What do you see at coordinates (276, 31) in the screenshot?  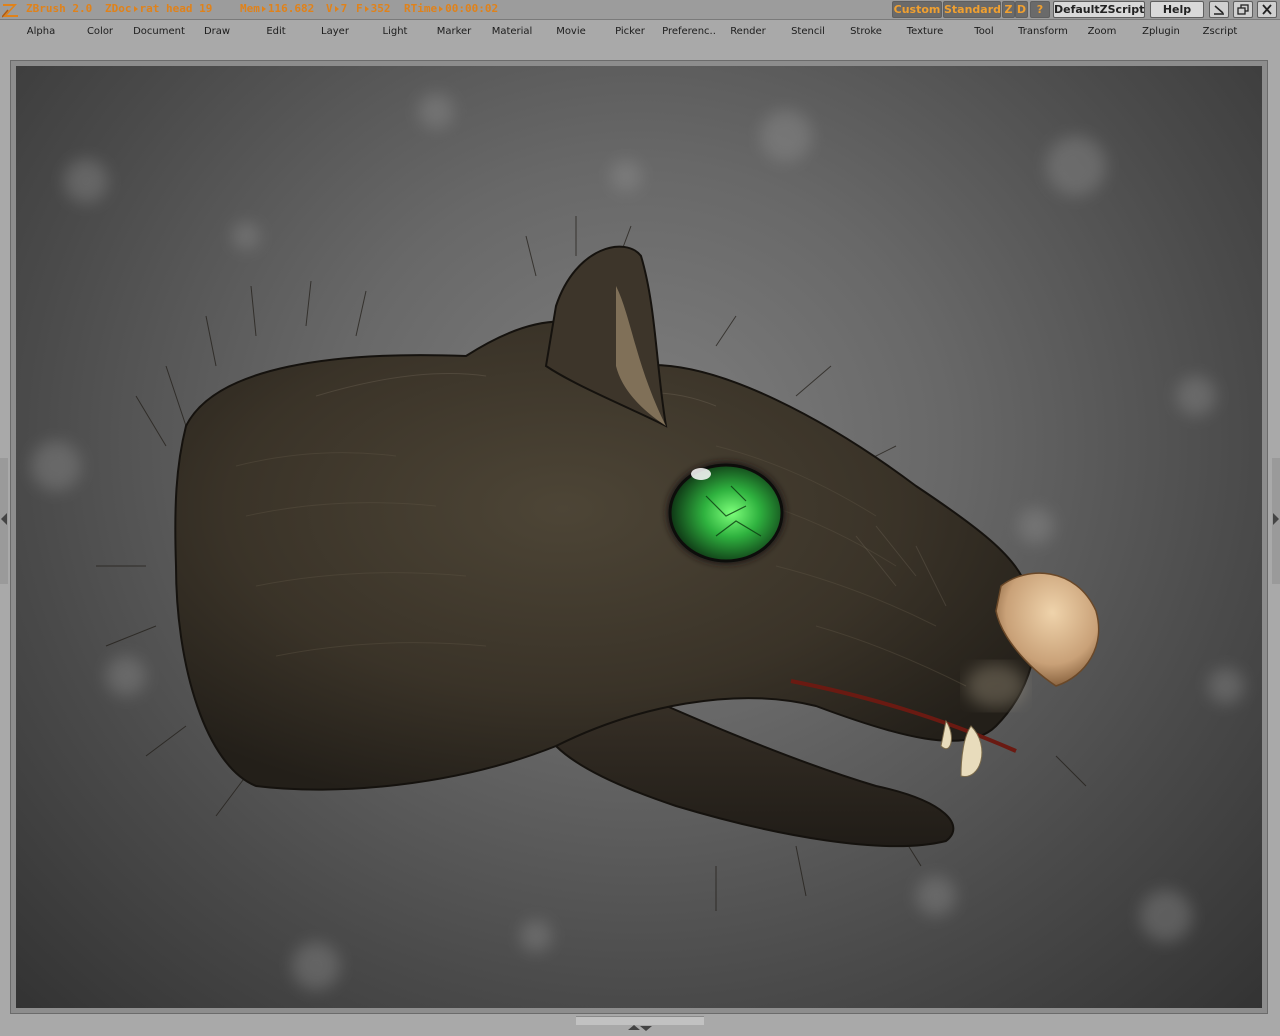 I see `menu-edit: Edit` at bounding box center [276, 31].